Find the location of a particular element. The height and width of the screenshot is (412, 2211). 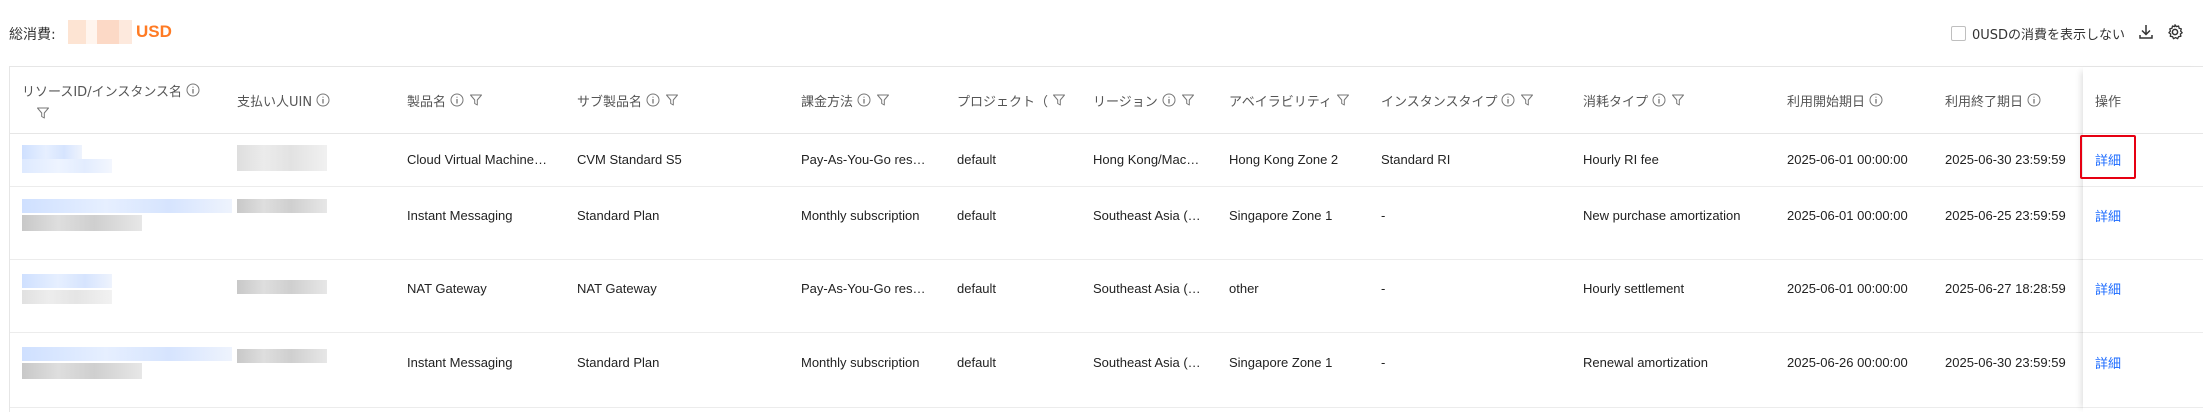

col-region-label: リージョン is located at coordinates (1125, 102).